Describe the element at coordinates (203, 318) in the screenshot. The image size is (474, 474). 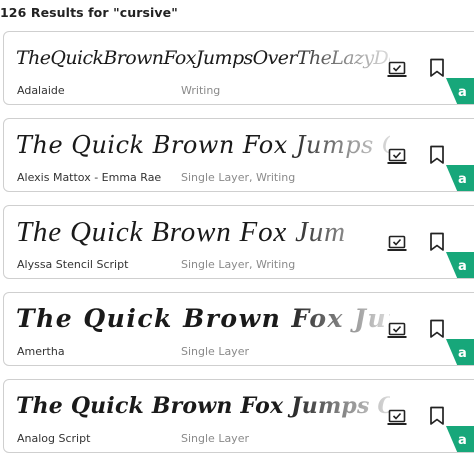
I see `font-preview-text: The Quick Brown Fox Jump` at that location.